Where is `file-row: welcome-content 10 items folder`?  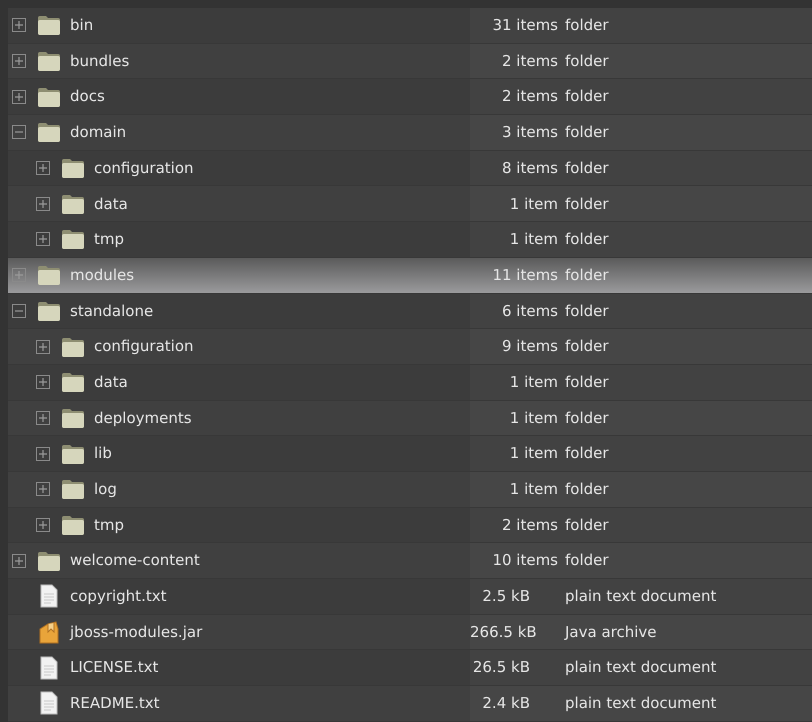 file-row: welcome-content 10 items folder is located at coordinates (410, 561).